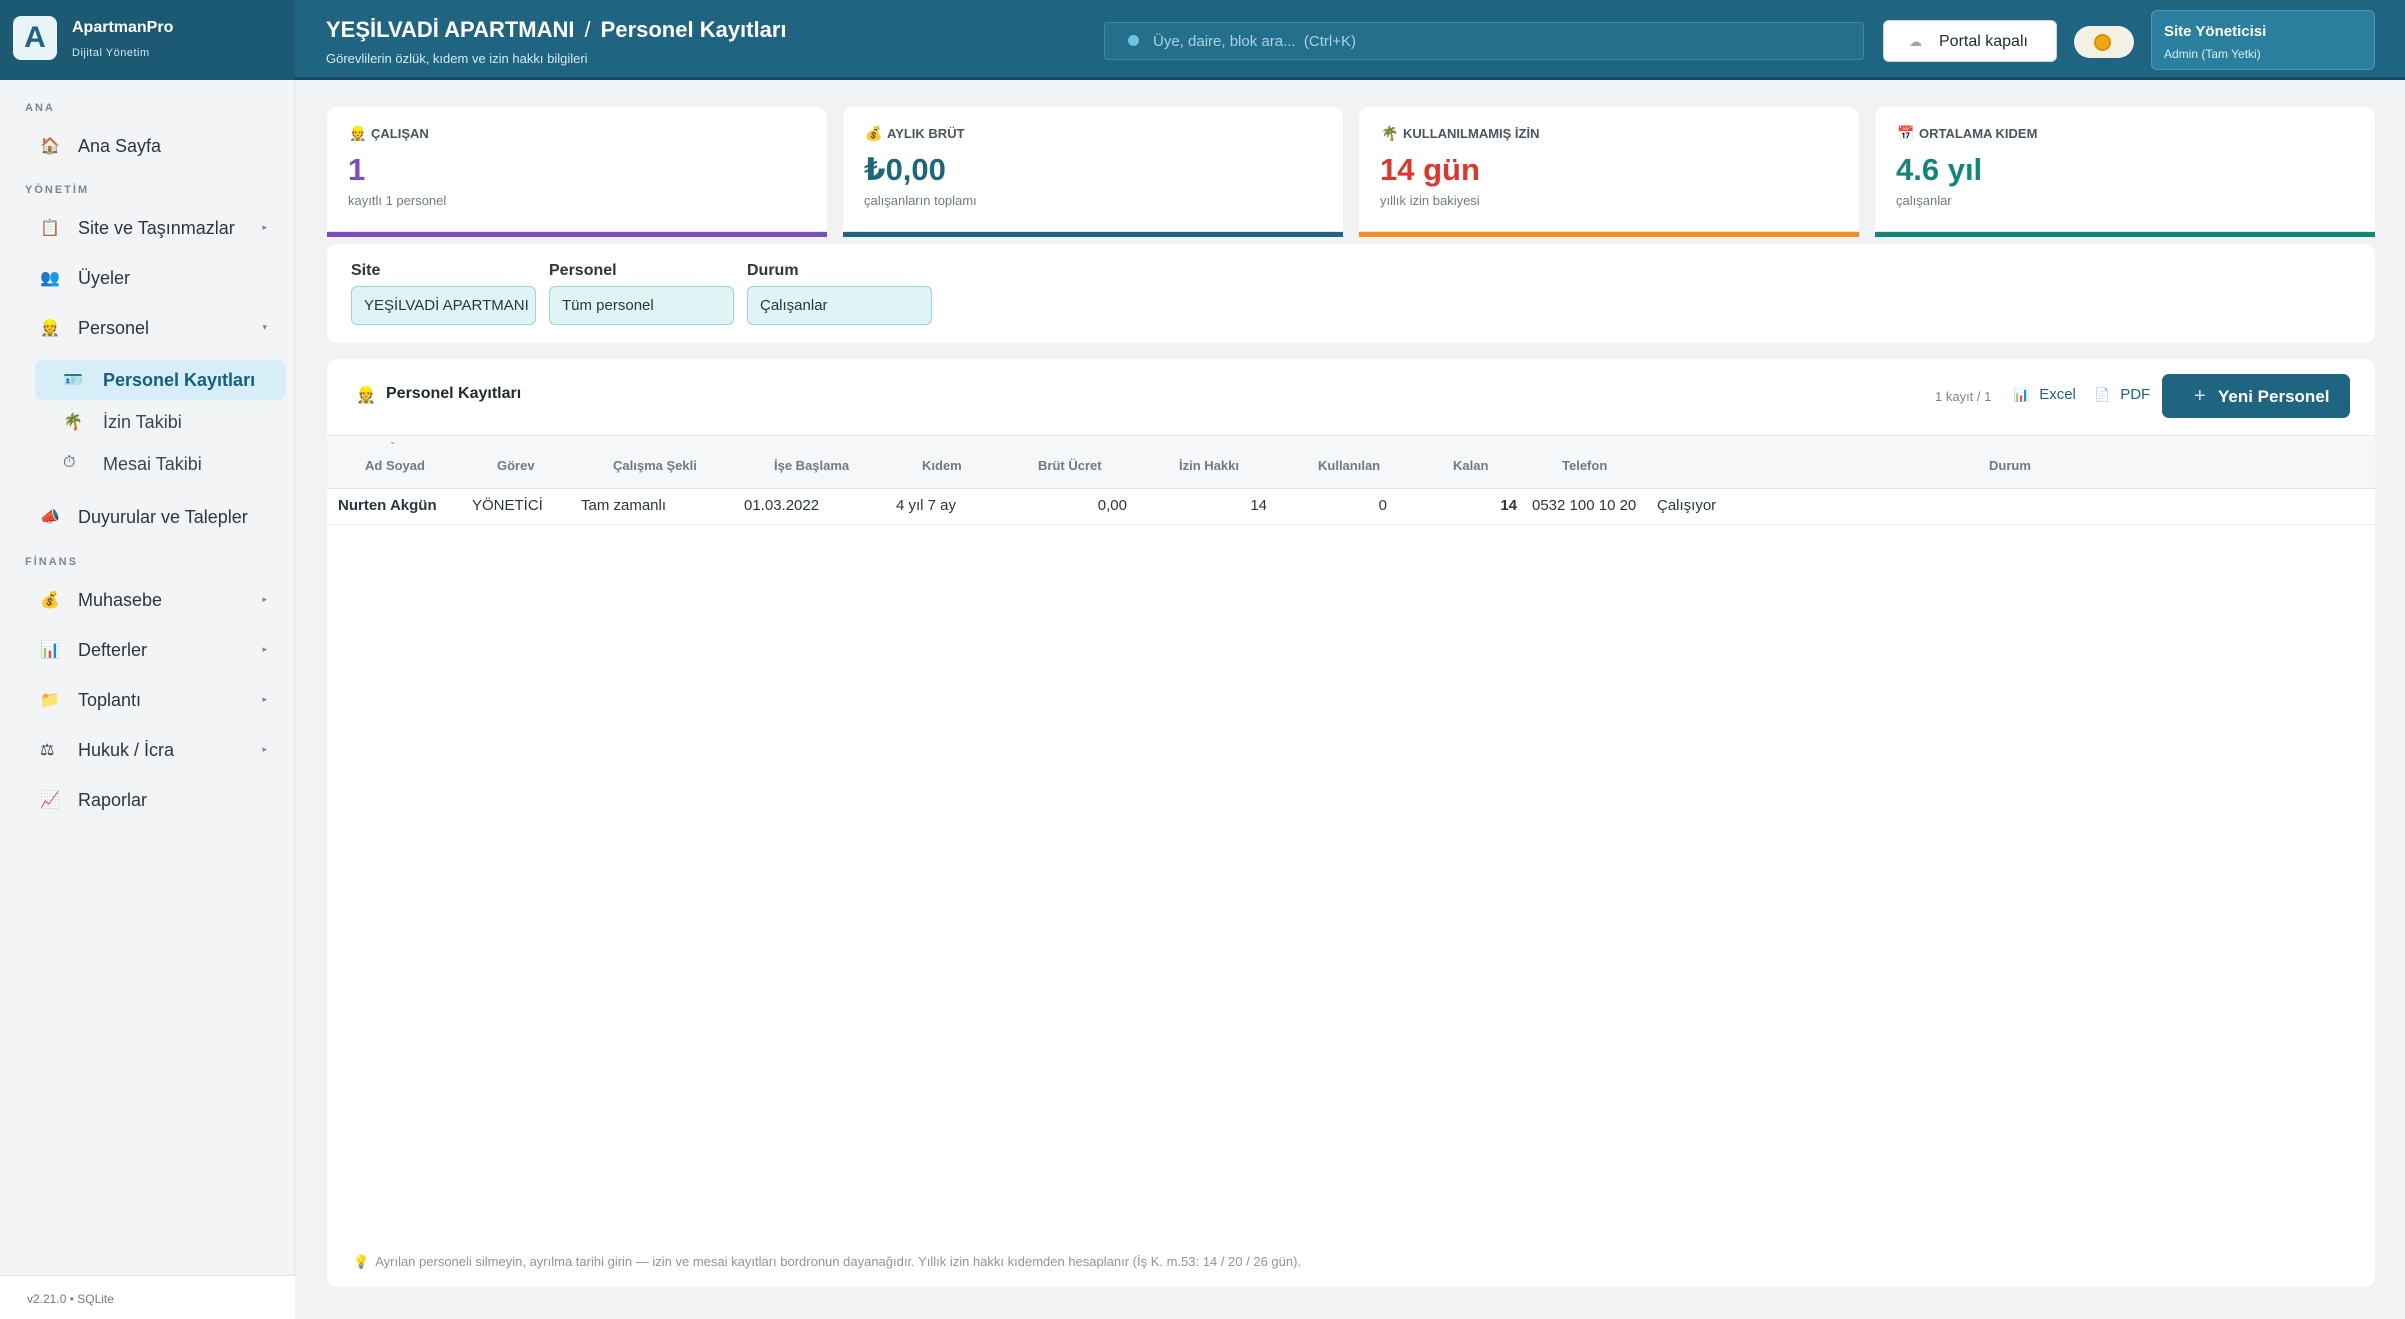 The width and height of the screenshot is (2405, 1319). I want to click on cell-work-type: Tam zamanlı, so click(624, 505).